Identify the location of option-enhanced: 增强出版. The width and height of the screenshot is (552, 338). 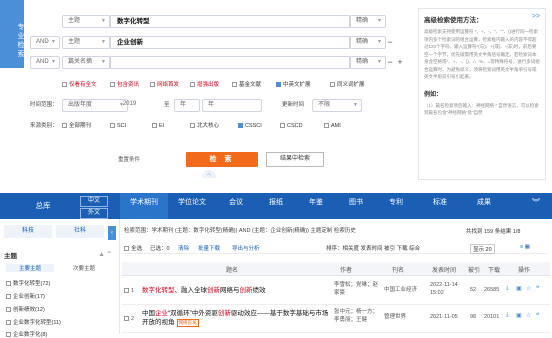
(204, 85).